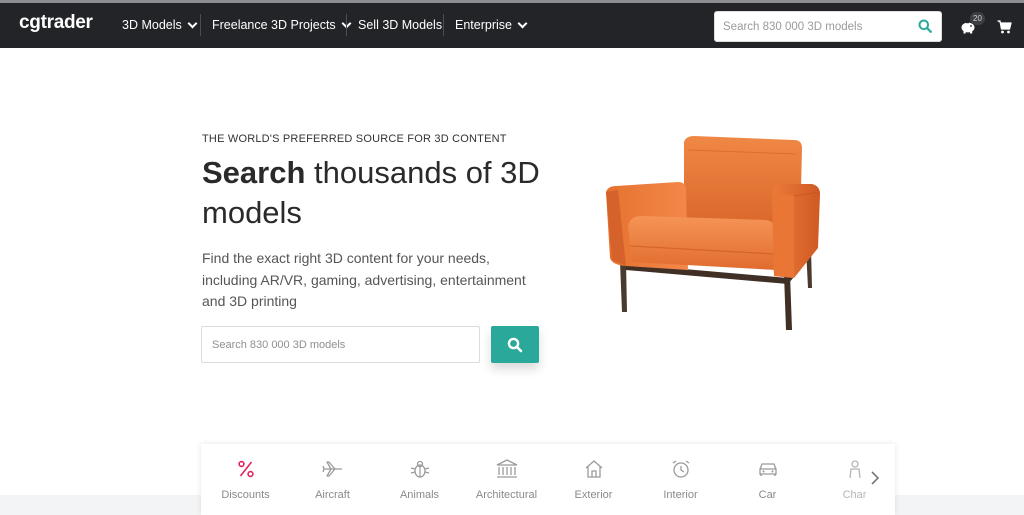  Describe the element at coordinates (331, 469) in the screenshot. I see `airplane-icon` at that location.